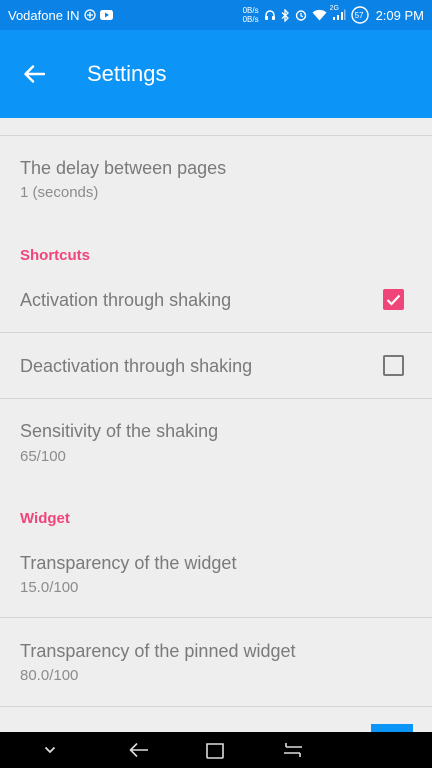  I want to click on pref-title: Transparency of the pinned widget, so click(158, 651).